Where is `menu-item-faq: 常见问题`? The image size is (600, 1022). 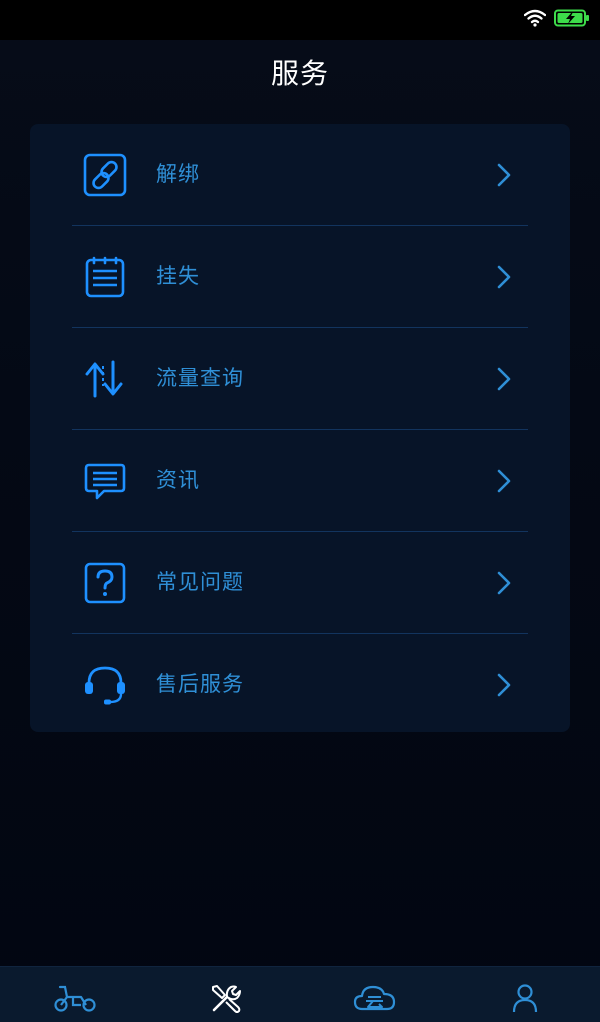 menu-item-faq: 常见问题 is located at coordinates (300, 583).